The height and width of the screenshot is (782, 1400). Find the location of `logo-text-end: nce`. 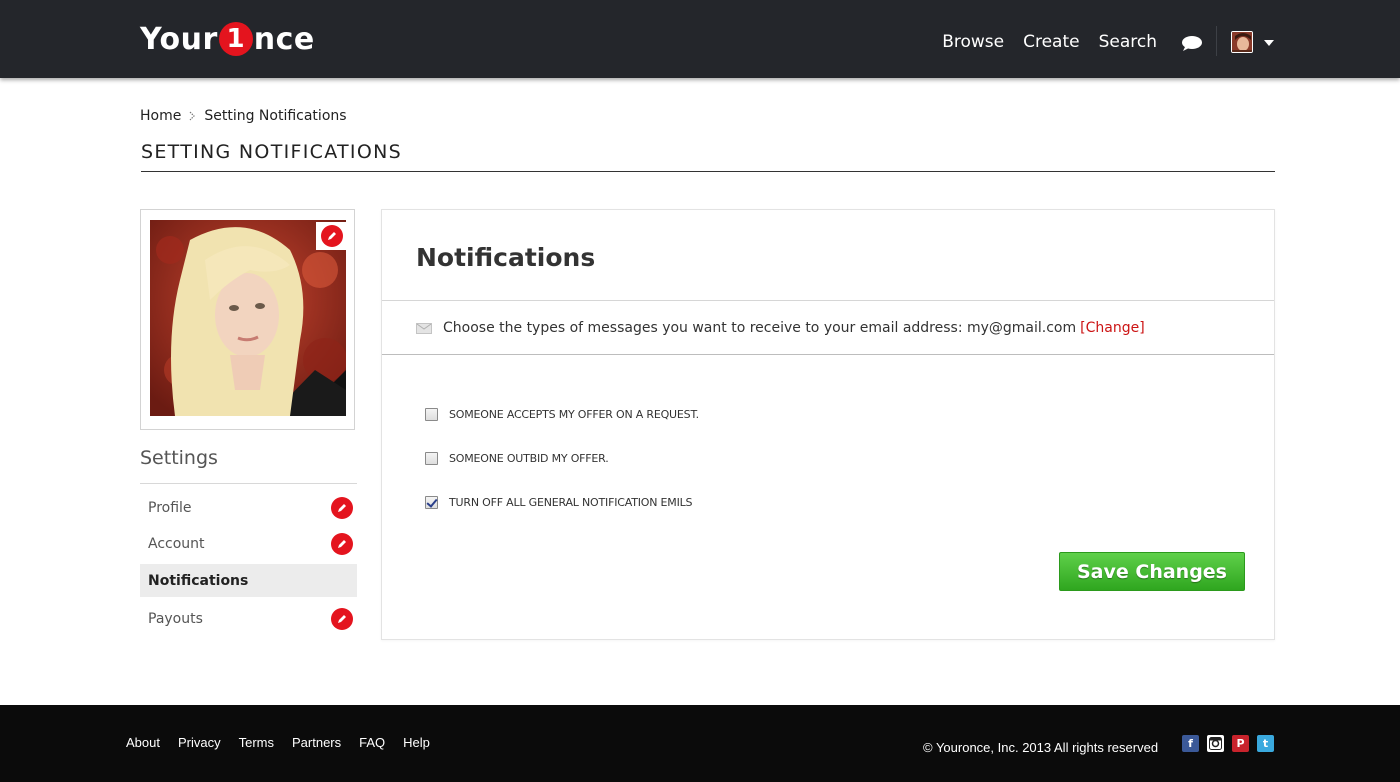

logo-text-end: nce is located at coordinates (284, 39).